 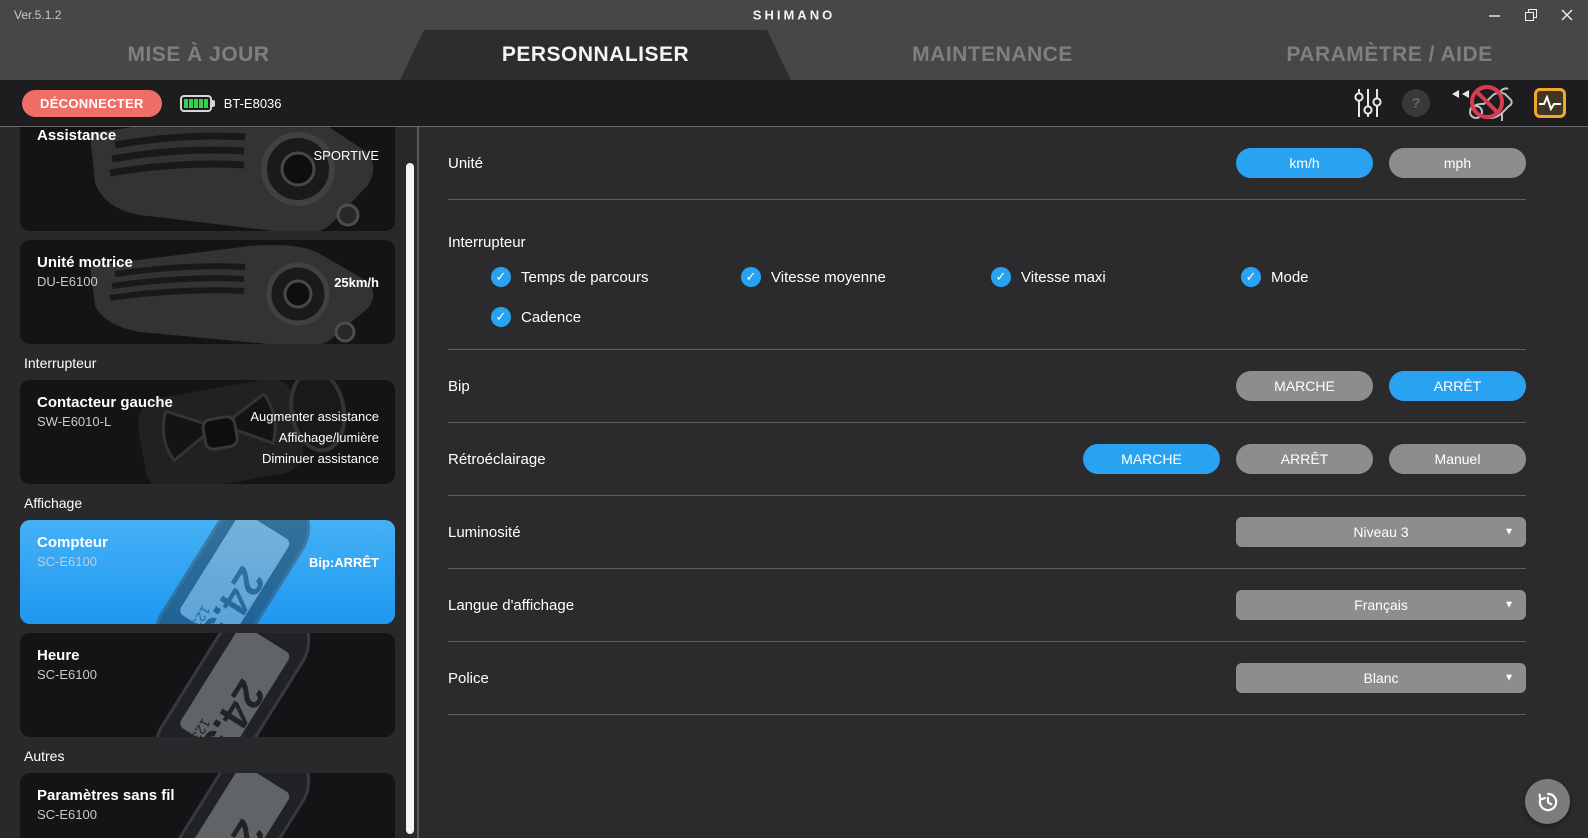 What do you see at coordinates (866, 277) in the screenshot?
I see `checkbox-vitesse-moyenne: ✓ Vitesse moyenne` at bounding box center [866, 277].